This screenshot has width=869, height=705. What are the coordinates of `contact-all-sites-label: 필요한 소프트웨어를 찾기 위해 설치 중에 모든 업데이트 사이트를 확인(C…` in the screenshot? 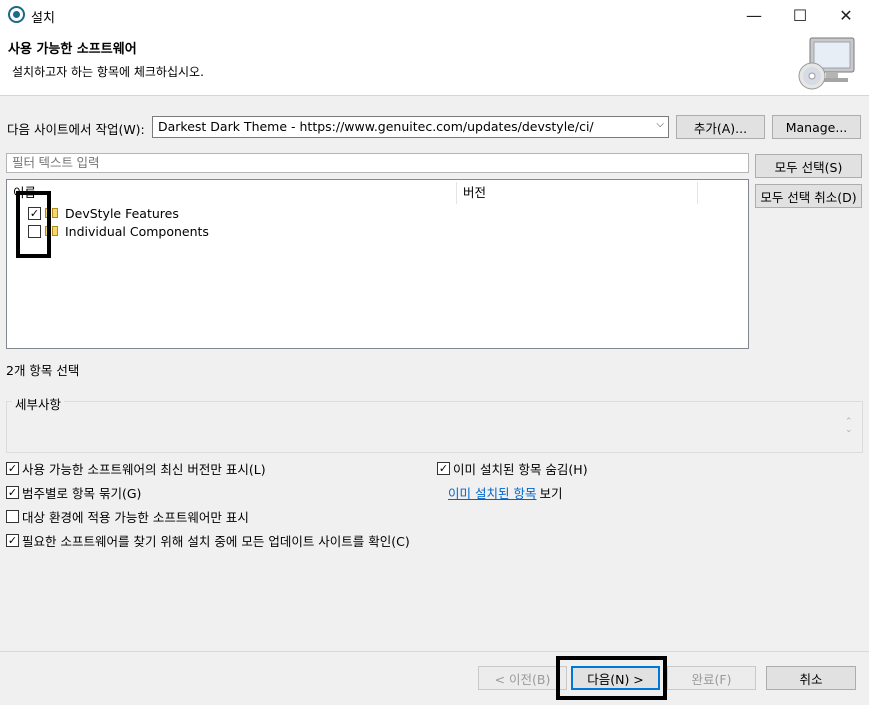 It's located at (216, 541).